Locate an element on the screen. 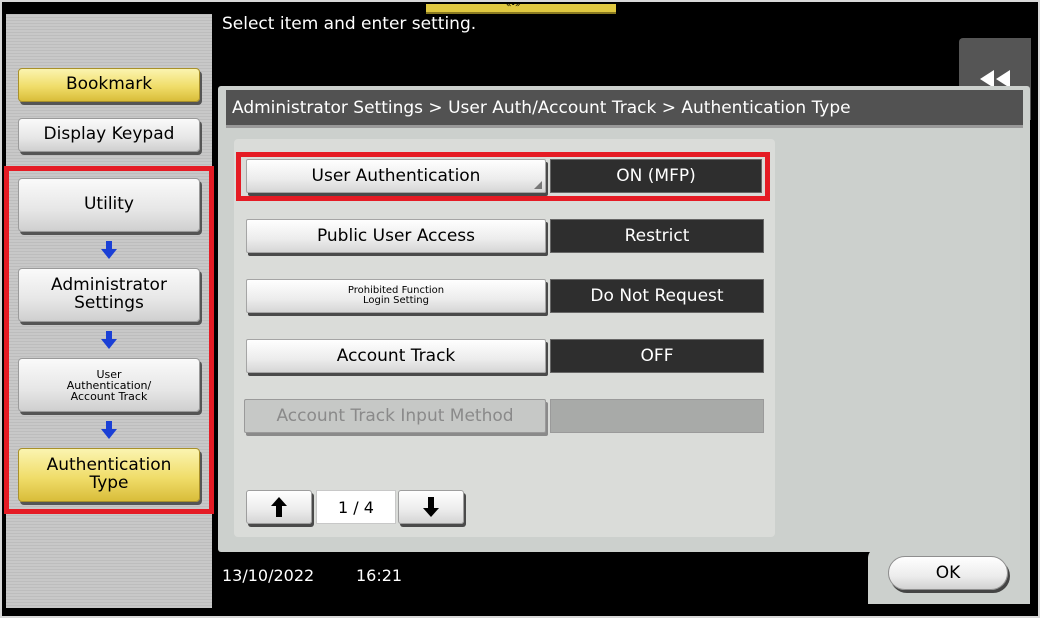 Image resolution: width=1040 pixels, height=618 pixels. display-keypad-button: Display Keypad is located at coordinates (109, 135).